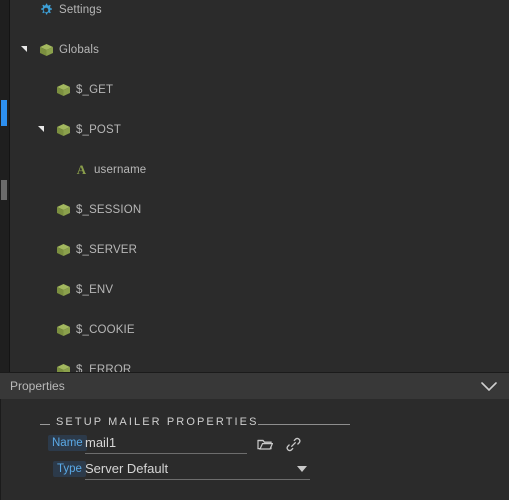  I want to click on section-dash, so click(45, 424).